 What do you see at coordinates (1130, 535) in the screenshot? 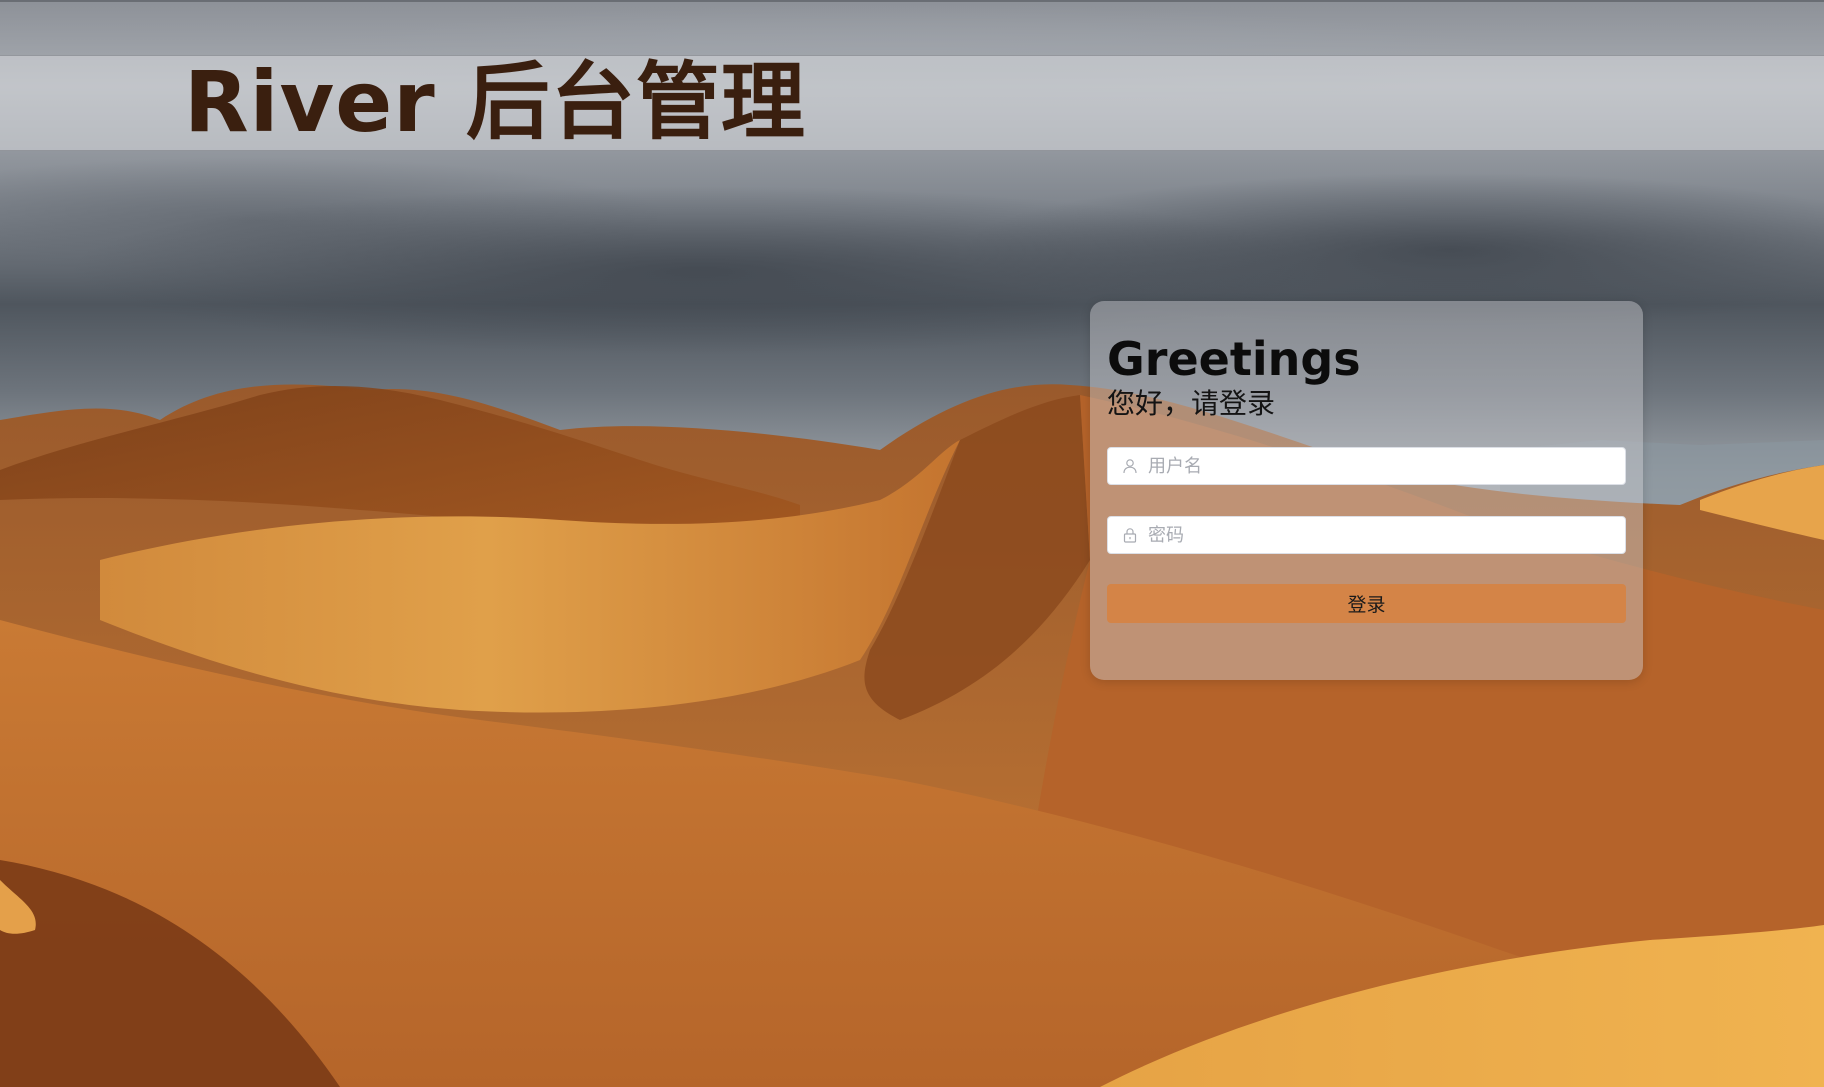
I see `lock-icon` at bounding box center [1130, 535].